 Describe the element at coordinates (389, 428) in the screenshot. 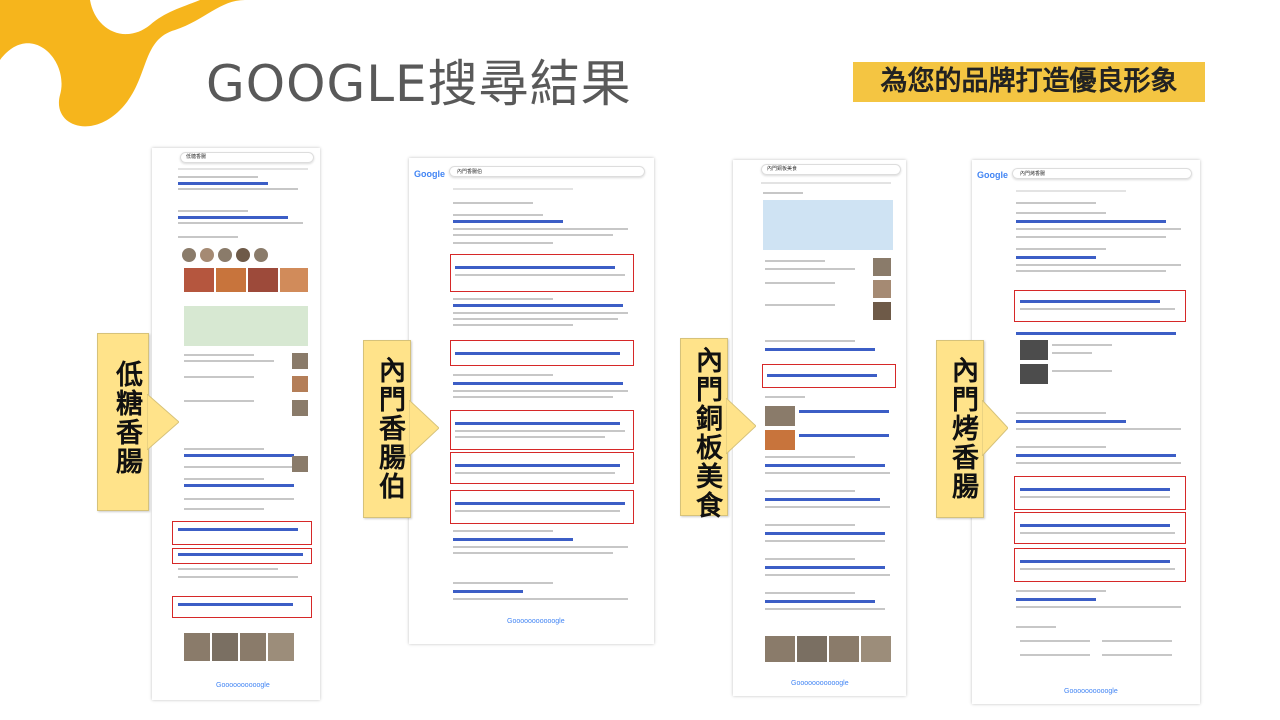

I see `keyword-label-2-text: 內門香腸伯` at that location.